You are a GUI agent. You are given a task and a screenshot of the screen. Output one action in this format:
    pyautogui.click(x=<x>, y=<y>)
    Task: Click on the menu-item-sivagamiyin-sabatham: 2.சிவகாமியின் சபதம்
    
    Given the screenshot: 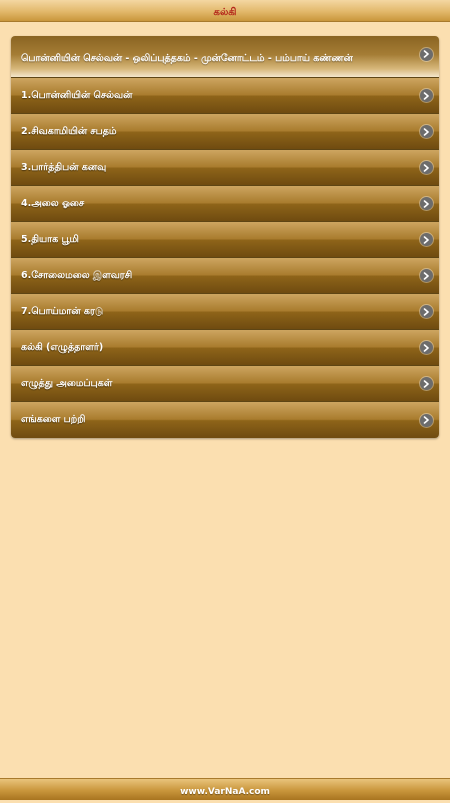 What is the action you would take?
    pyautogui.click(x=225, y=132)
    